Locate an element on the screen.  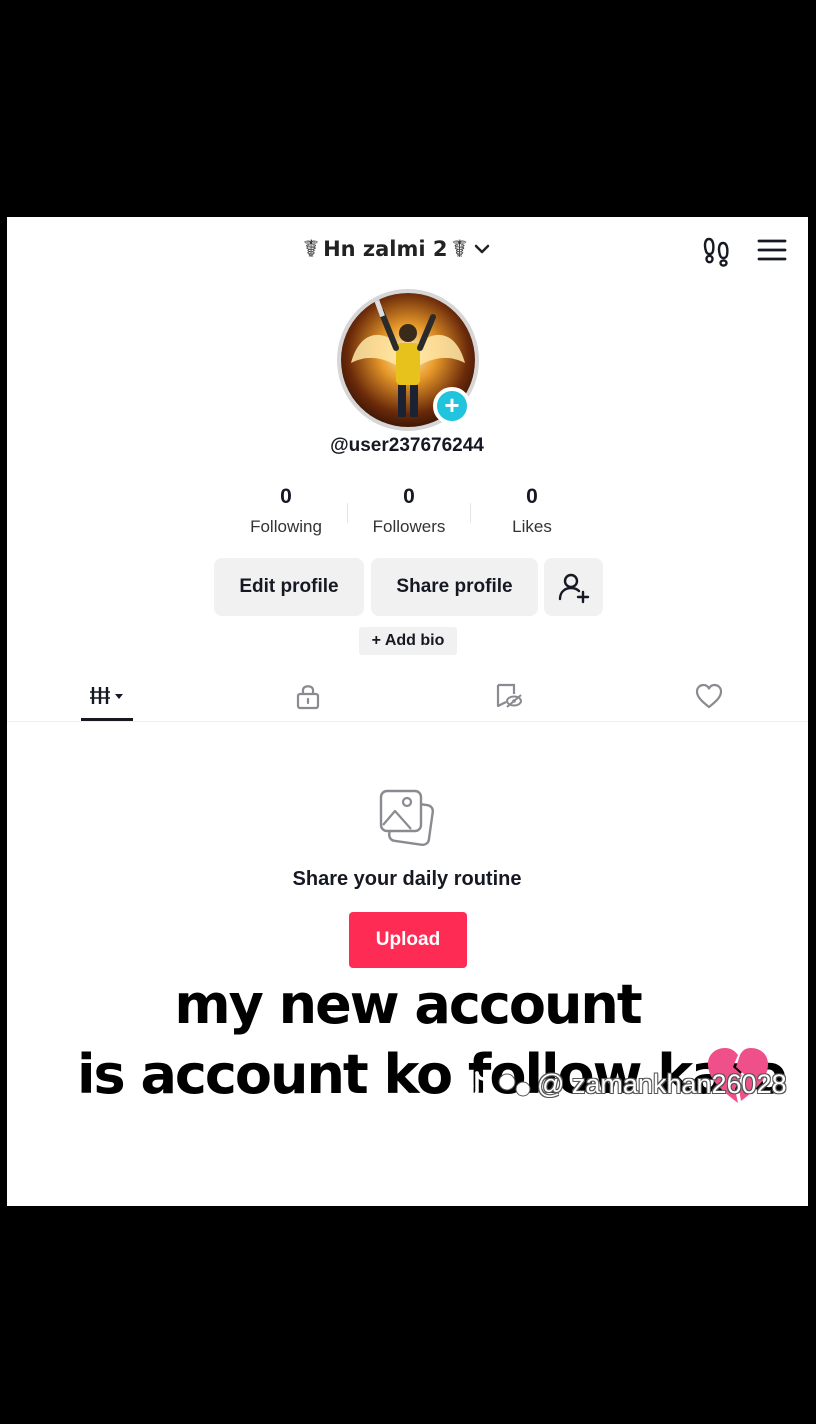
share-profile-button: Share profile is located at coordinates (454, 587).